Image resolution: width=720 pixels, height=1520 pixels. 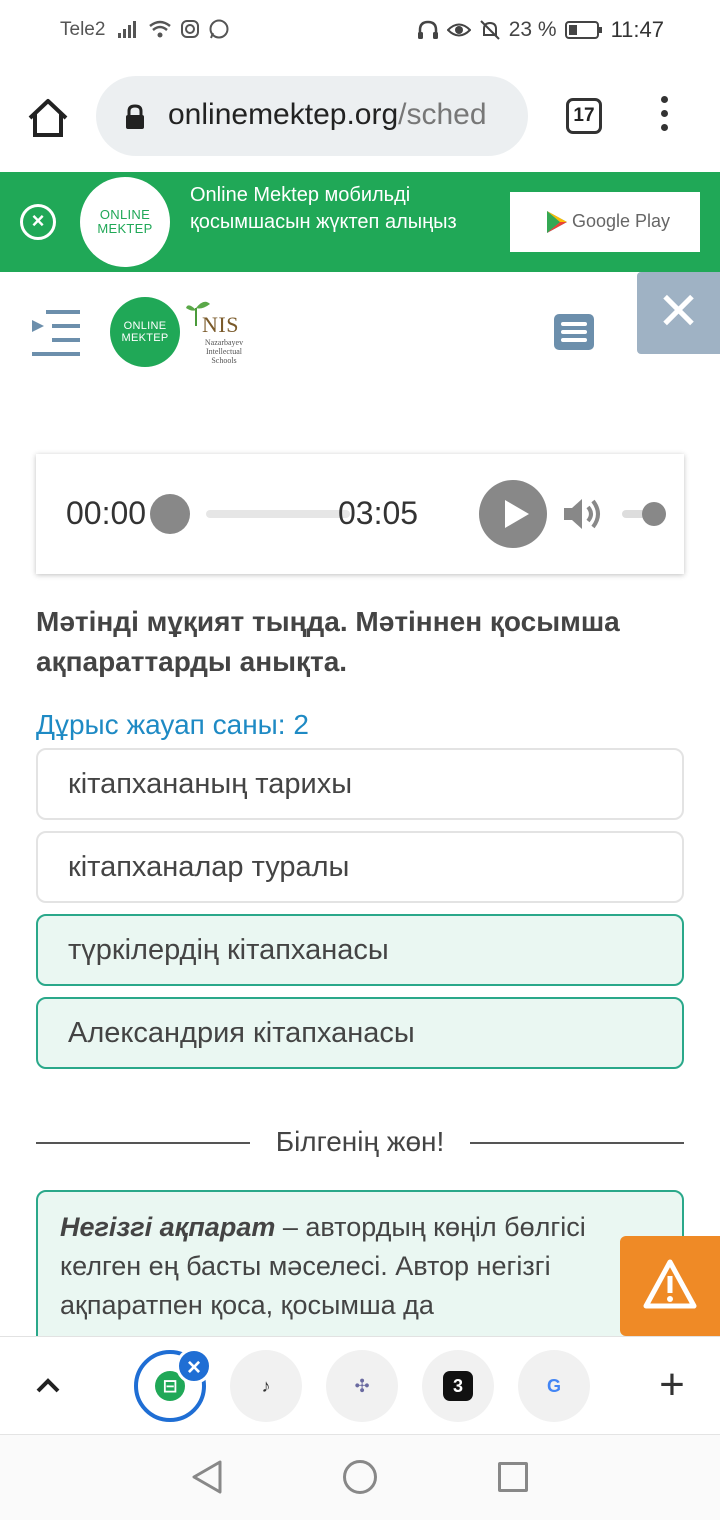 I want to click on bell-off-icon, so click(x=489, y=30).